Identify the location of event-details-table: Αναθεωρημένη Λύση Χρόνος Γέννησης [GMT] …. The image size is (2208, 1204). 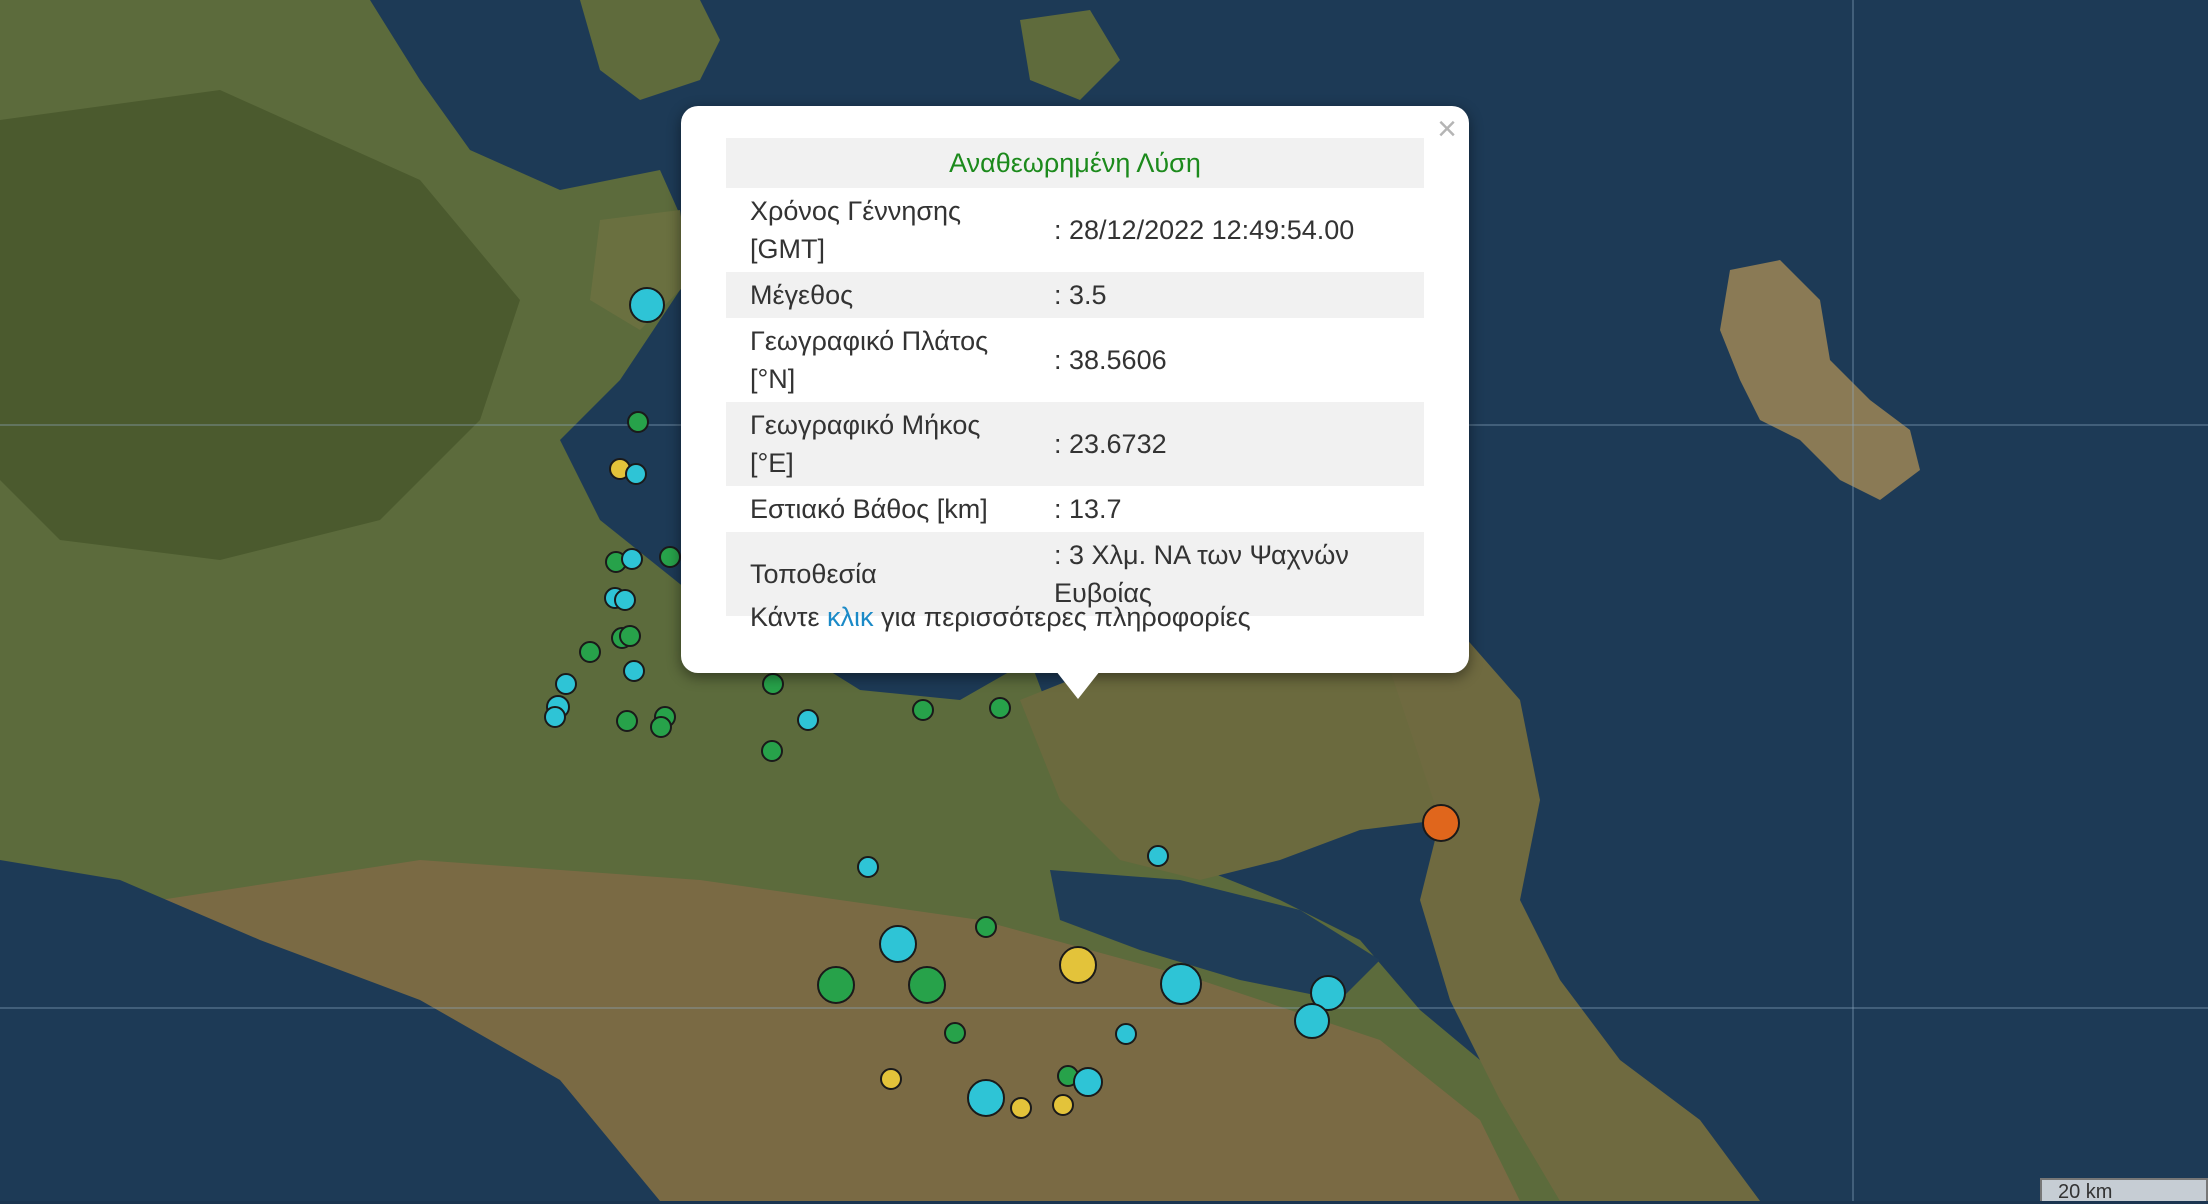
(1075, 377).